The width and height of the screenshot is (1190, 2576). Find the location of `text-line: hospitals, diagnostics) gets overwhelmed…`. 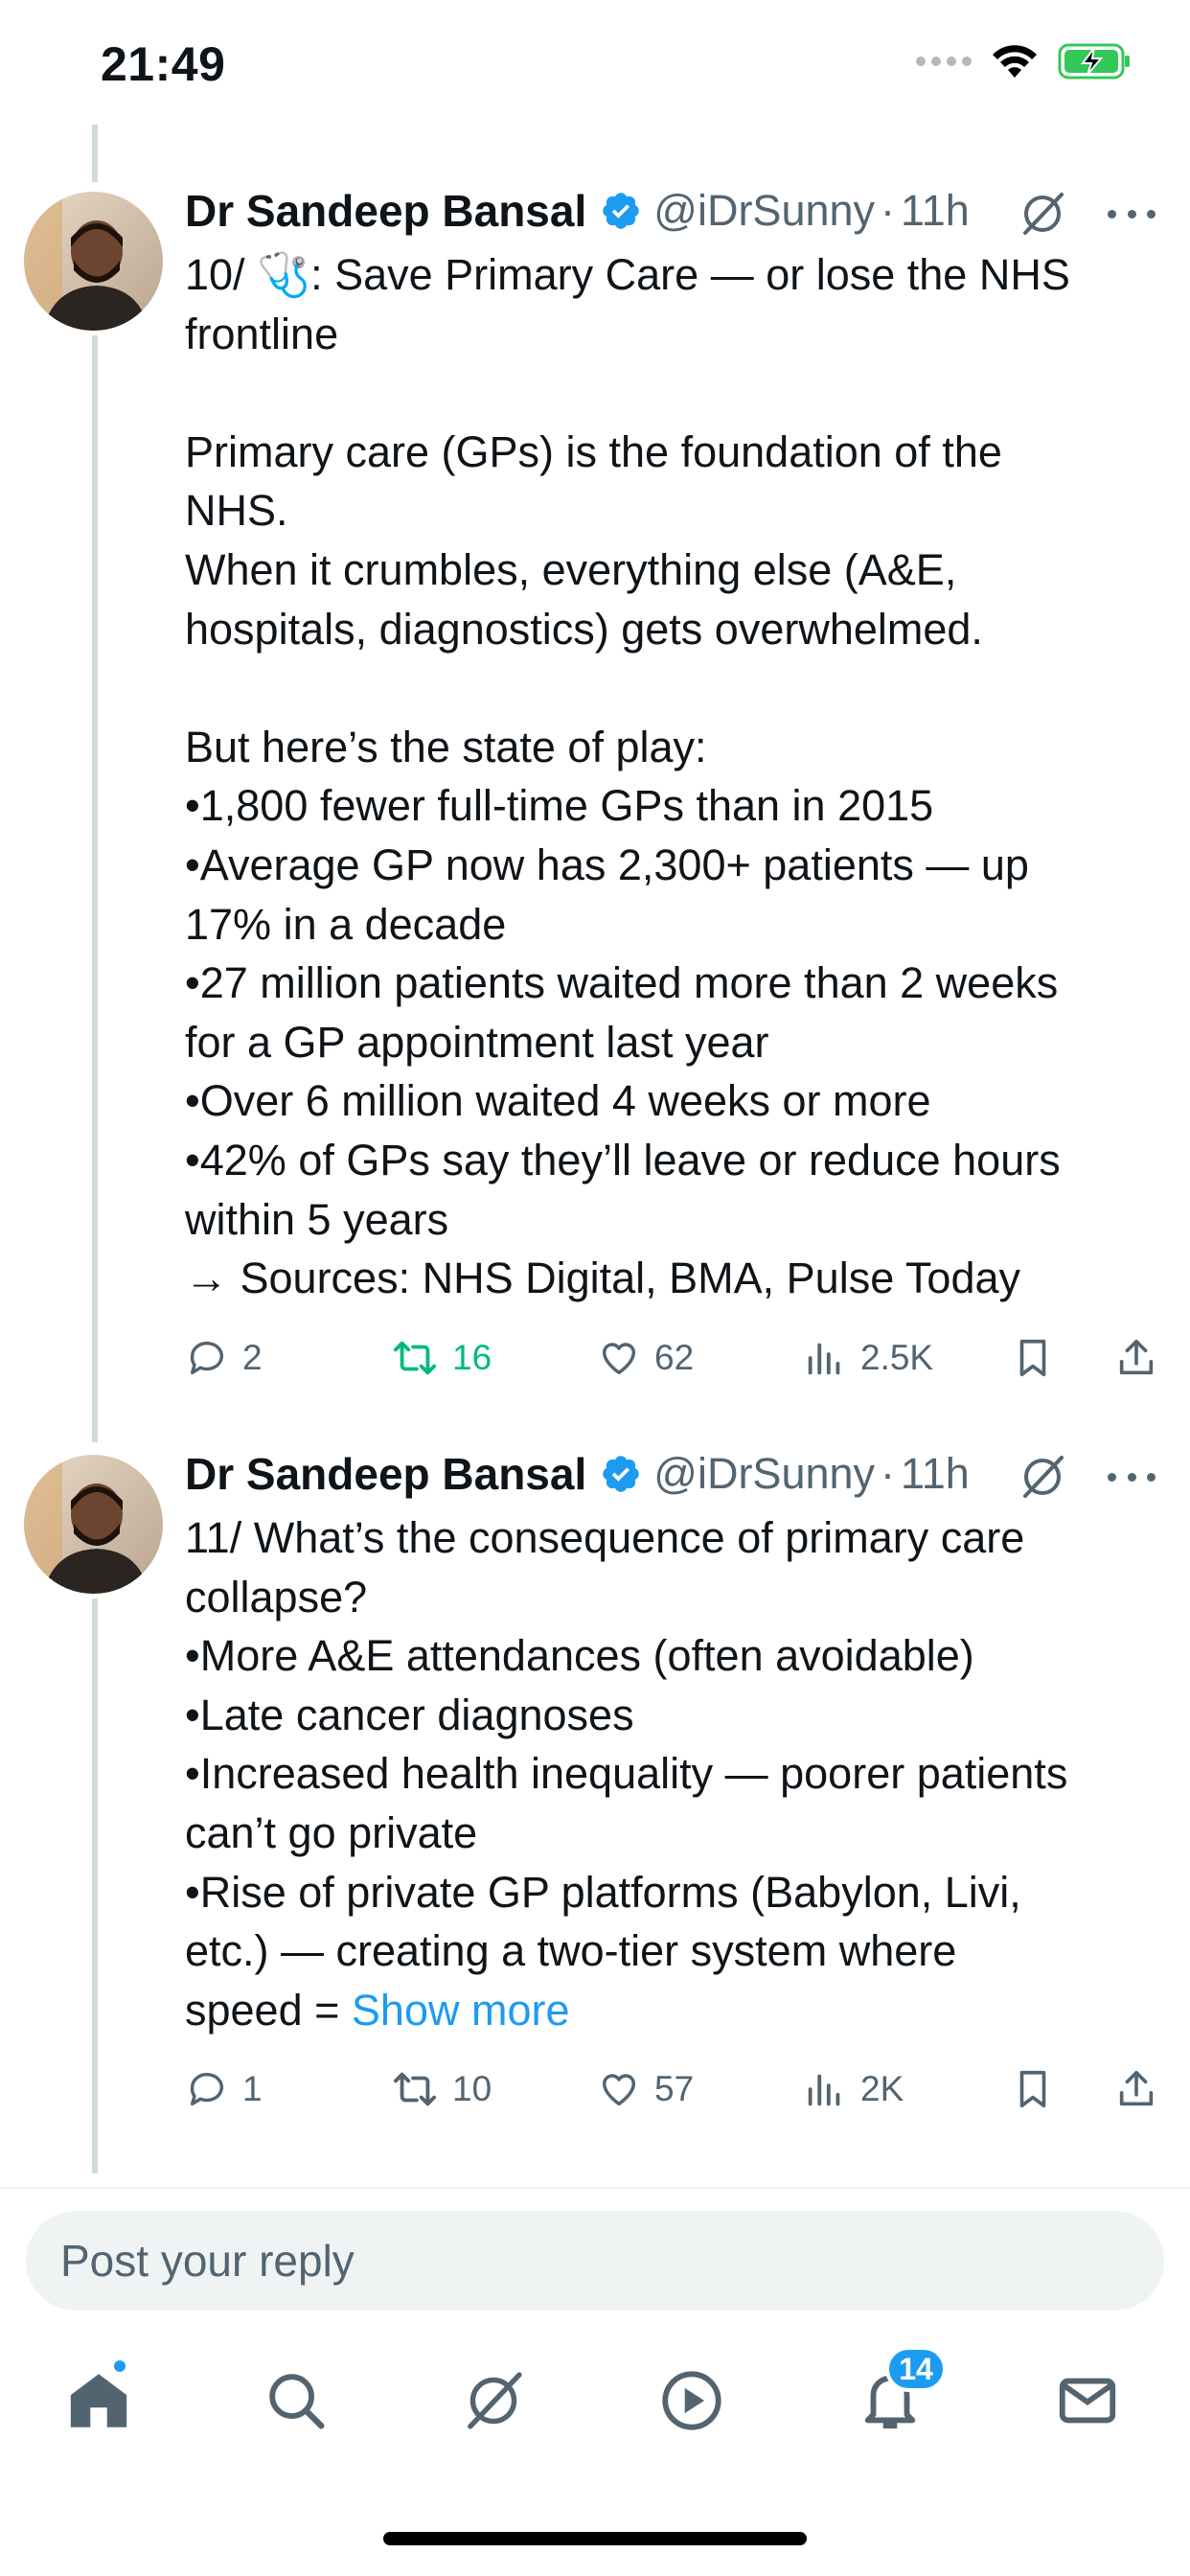

text-line: hospitals, diagnostics) gets overwhelmed… is located at coordinates (584, 629).